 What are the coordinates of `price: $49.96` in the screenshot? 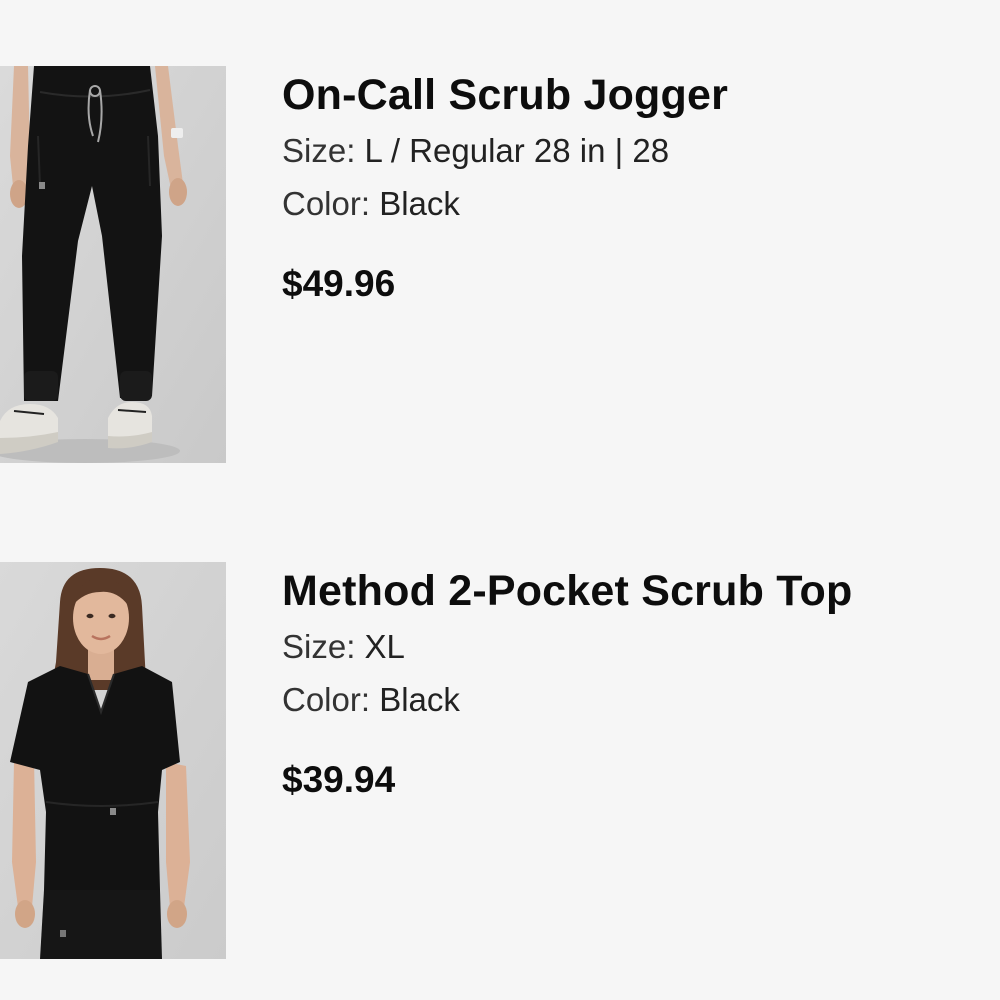 It's located at (339, 283).